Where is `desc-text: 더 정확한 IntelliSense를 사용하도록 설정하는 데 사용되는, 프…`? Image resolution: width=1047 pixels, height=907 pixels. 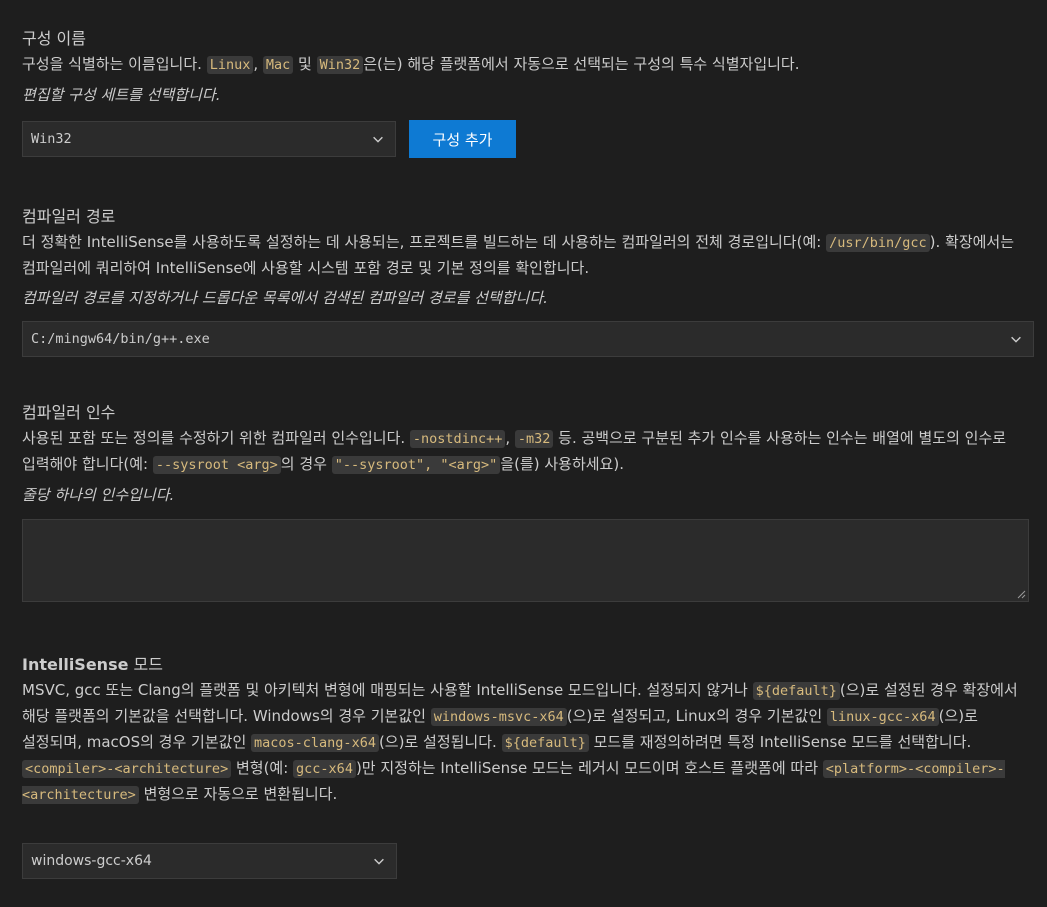 desc-text: 더 정확한 IntelliSense를 사용하도록 설정하는 데 사용되는, 프… is located at coordinates (422, 242).